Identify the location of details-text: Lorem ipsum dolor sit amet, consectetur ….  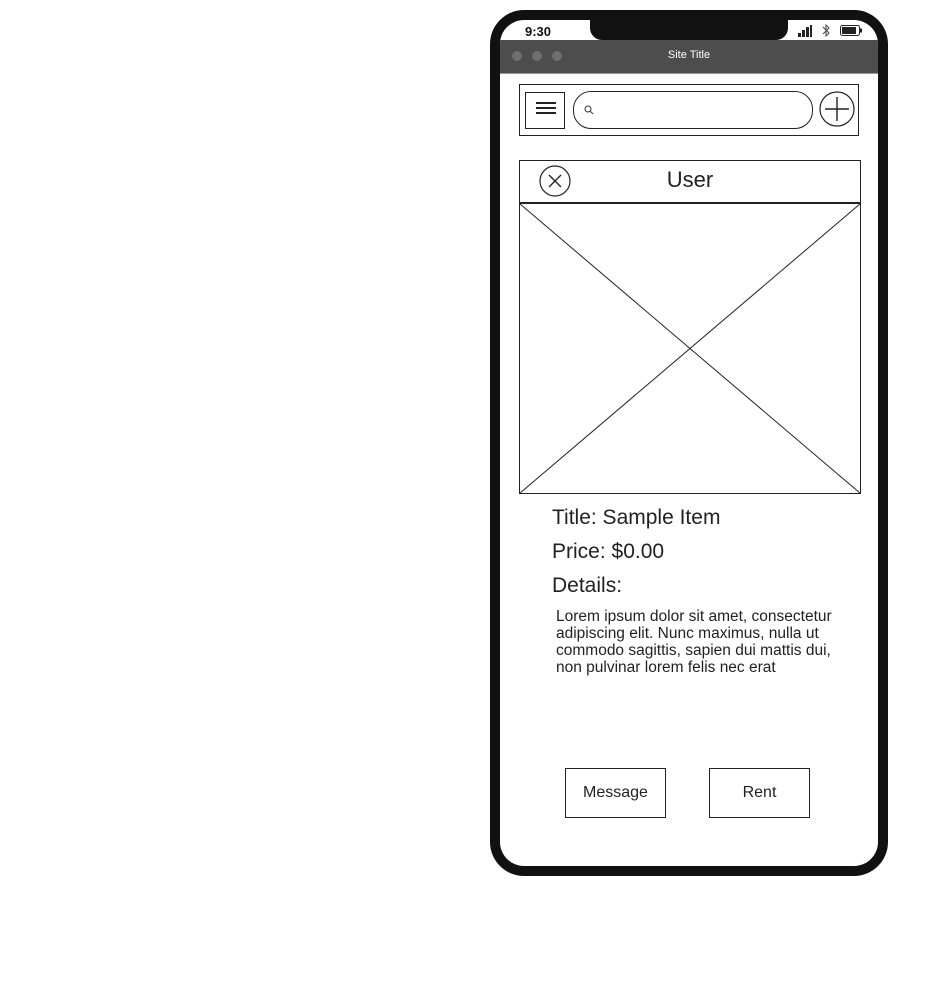
(694, 642).